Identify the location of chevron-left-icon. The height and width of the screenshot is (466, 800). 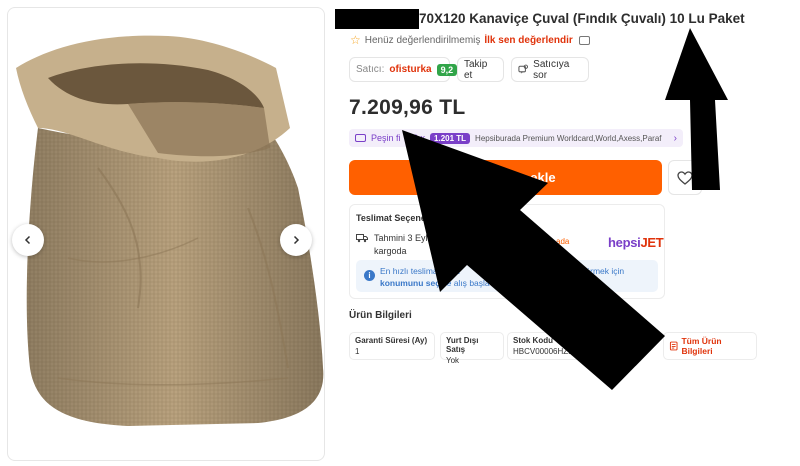
(27, 240).